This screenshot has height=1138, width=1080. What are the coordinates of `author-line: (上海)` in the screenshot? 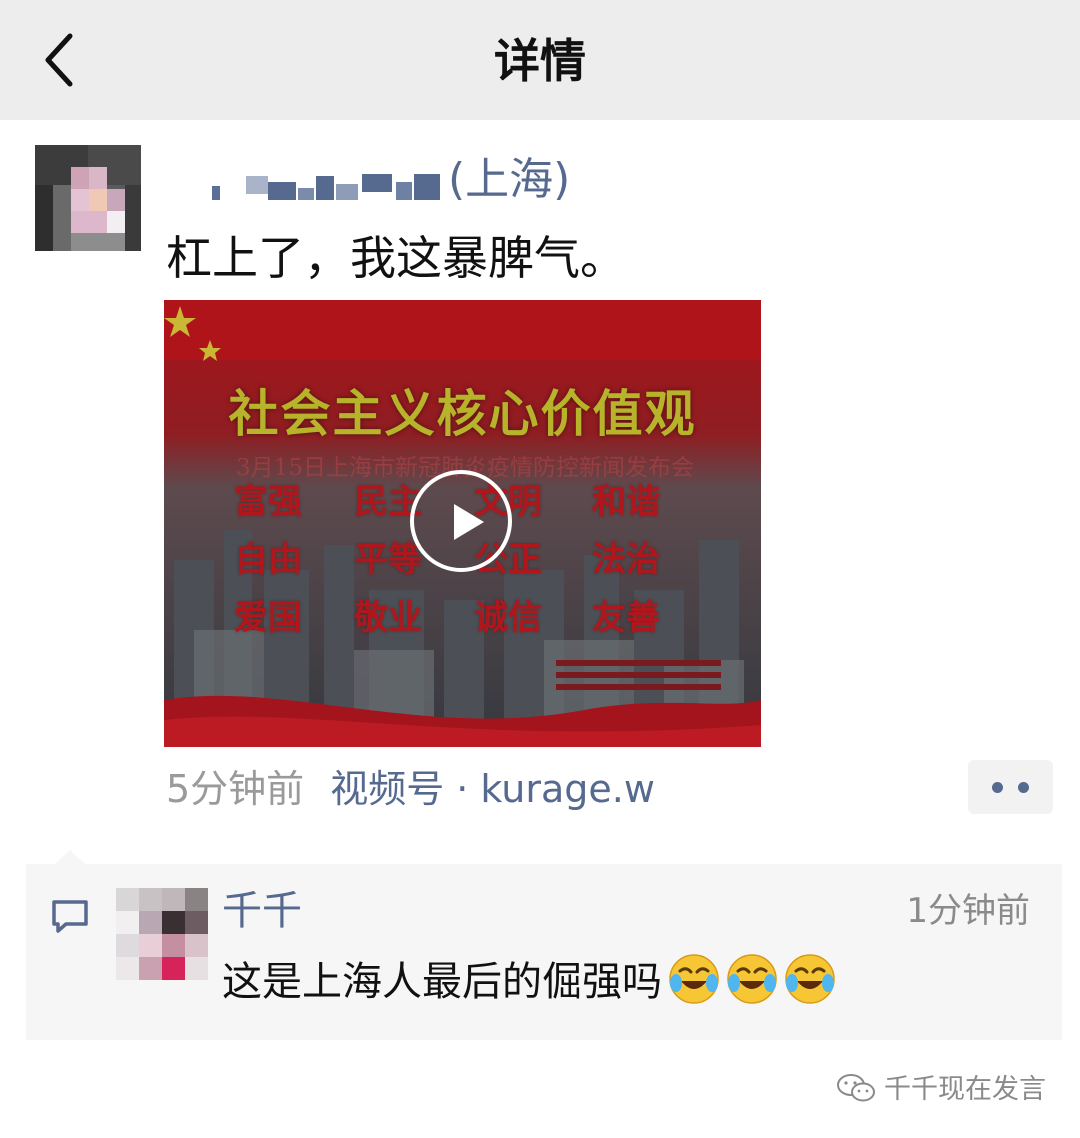 It's located at (426, 180).